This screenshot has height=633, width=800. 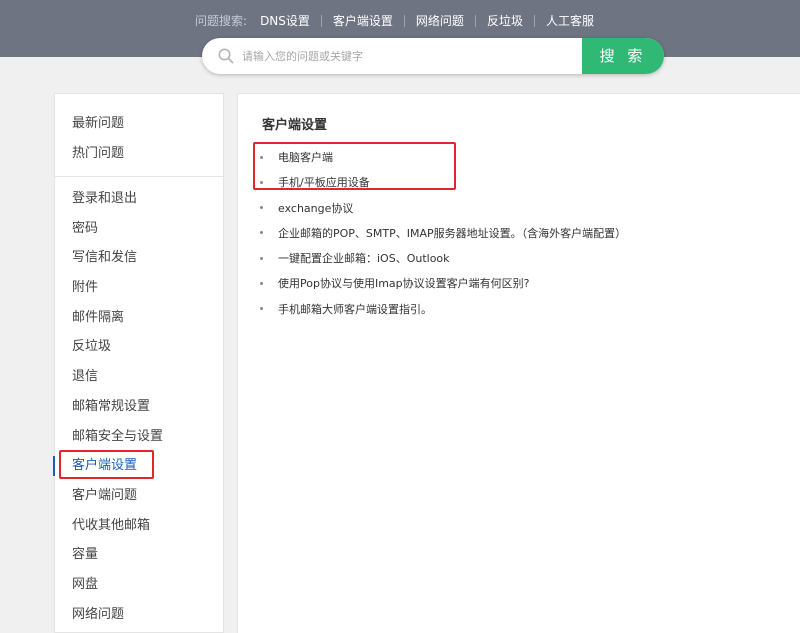 I want to click on article-link: 一键配置企业邮箱：iOS、Outlook, so click(x=364, y=258).